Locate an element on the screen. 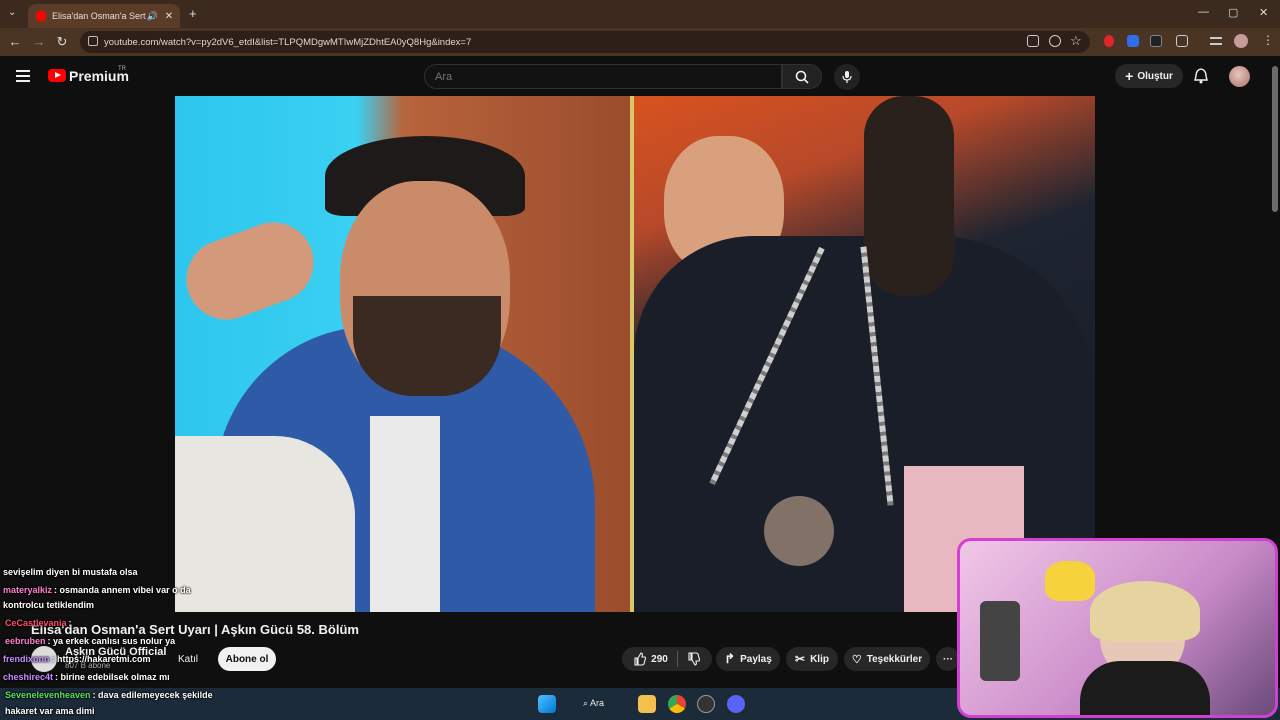 Image resolution: width=1280 pixels, height=720 pixels. like-button: 290 is located at coordinates (650, 659).